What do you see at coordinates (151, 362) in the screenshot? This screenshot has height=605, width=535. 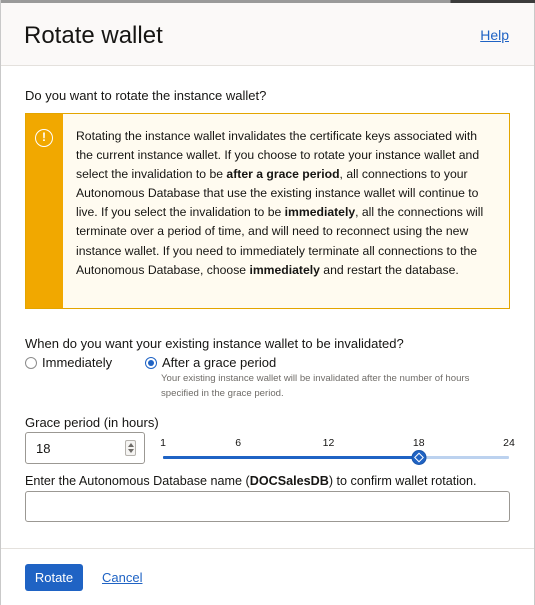 I see `radio-grace-period-circle` at bounding box center [151, 362].